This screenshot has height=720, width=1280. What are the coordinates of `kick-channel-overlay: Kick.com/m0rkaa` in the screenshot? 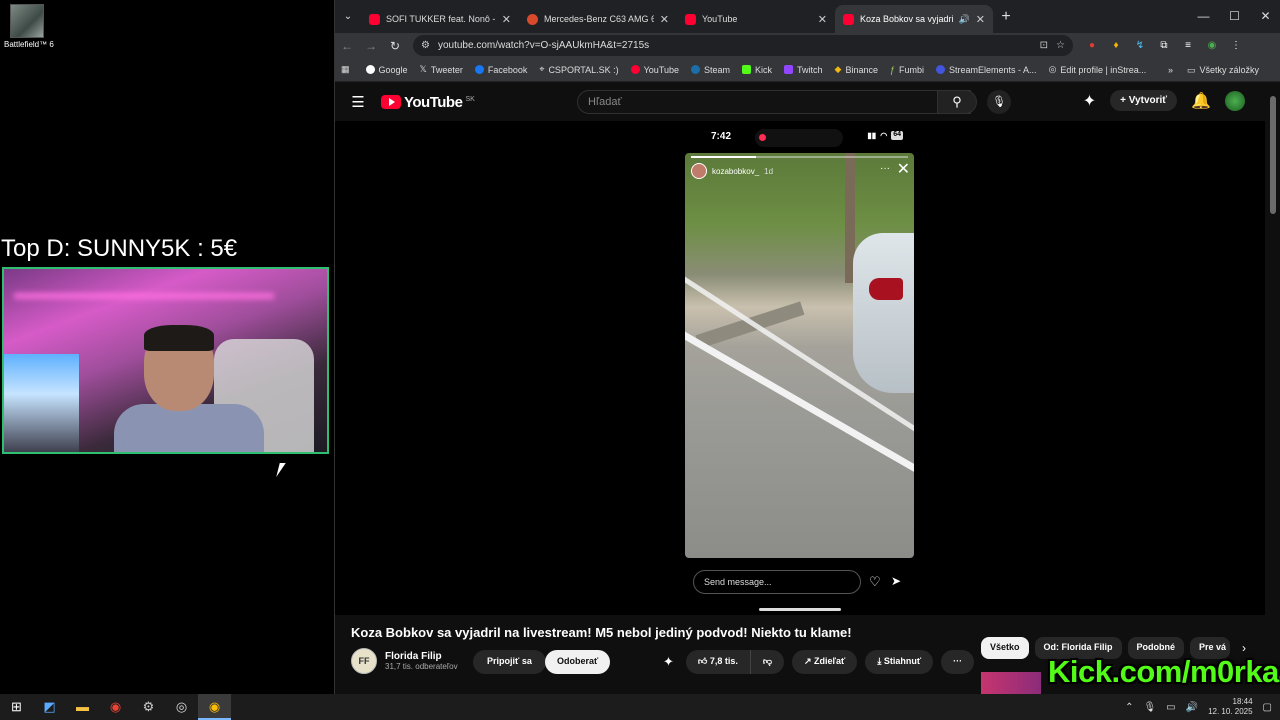 It's located at (1164, 671).